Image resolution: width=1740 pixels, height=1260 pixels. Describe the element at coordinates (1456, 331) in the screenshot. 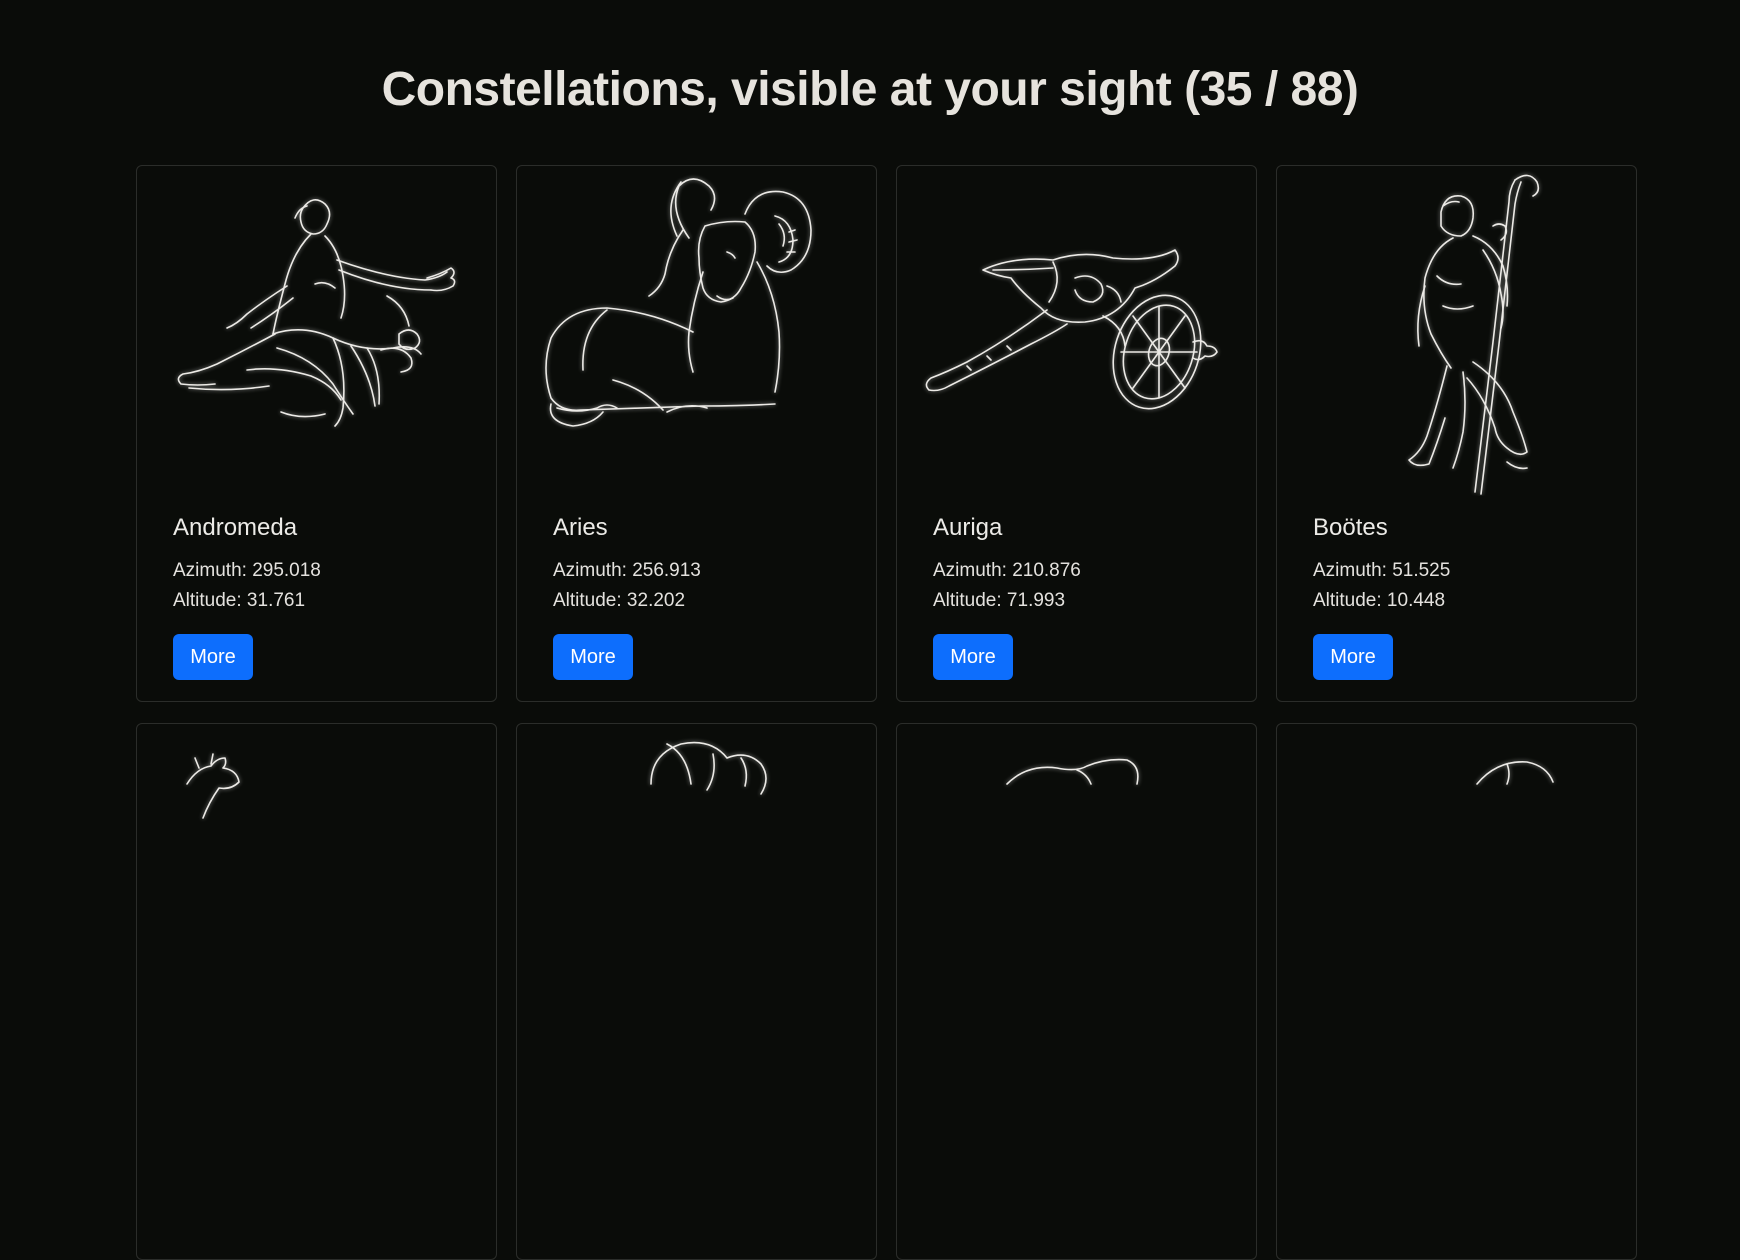

I see `herdsman-figure-icon` at that location.